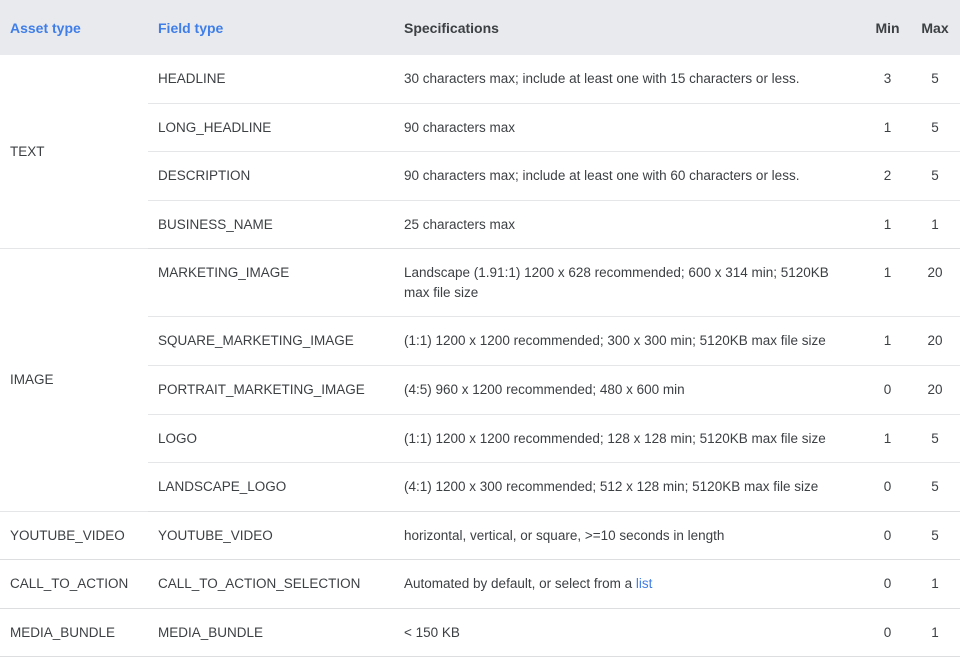 This screenshot has width=960, height=657. I want to click on field-type-cell: LOGO, so click(272, 439).